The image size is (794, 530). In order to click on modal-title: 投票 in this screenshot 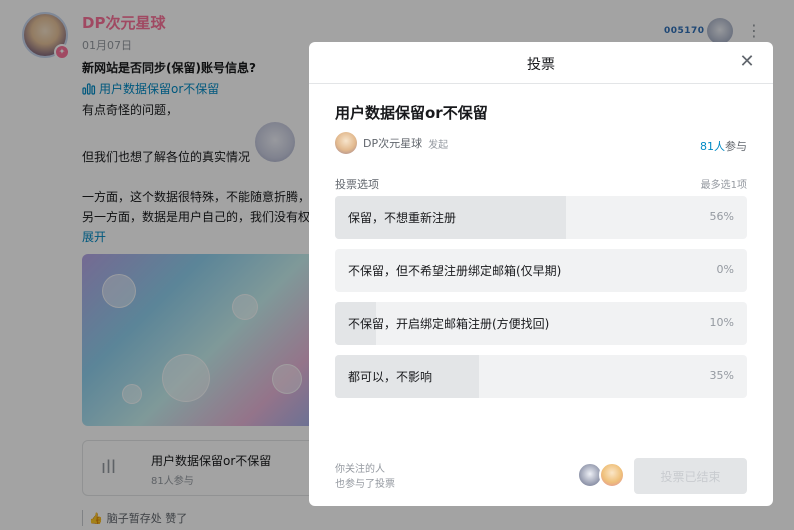, I will do `click(541, 65)`.